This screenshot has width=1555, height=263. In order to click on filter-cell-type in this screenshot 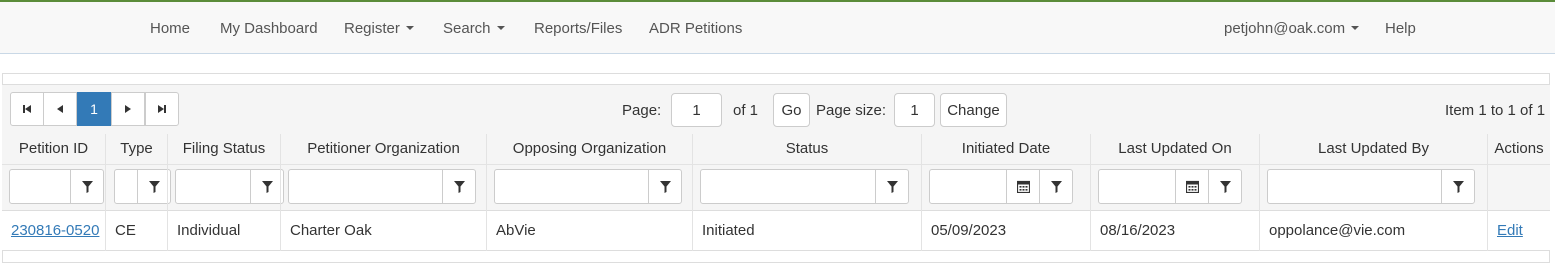, I will do `click(138, 188)`.